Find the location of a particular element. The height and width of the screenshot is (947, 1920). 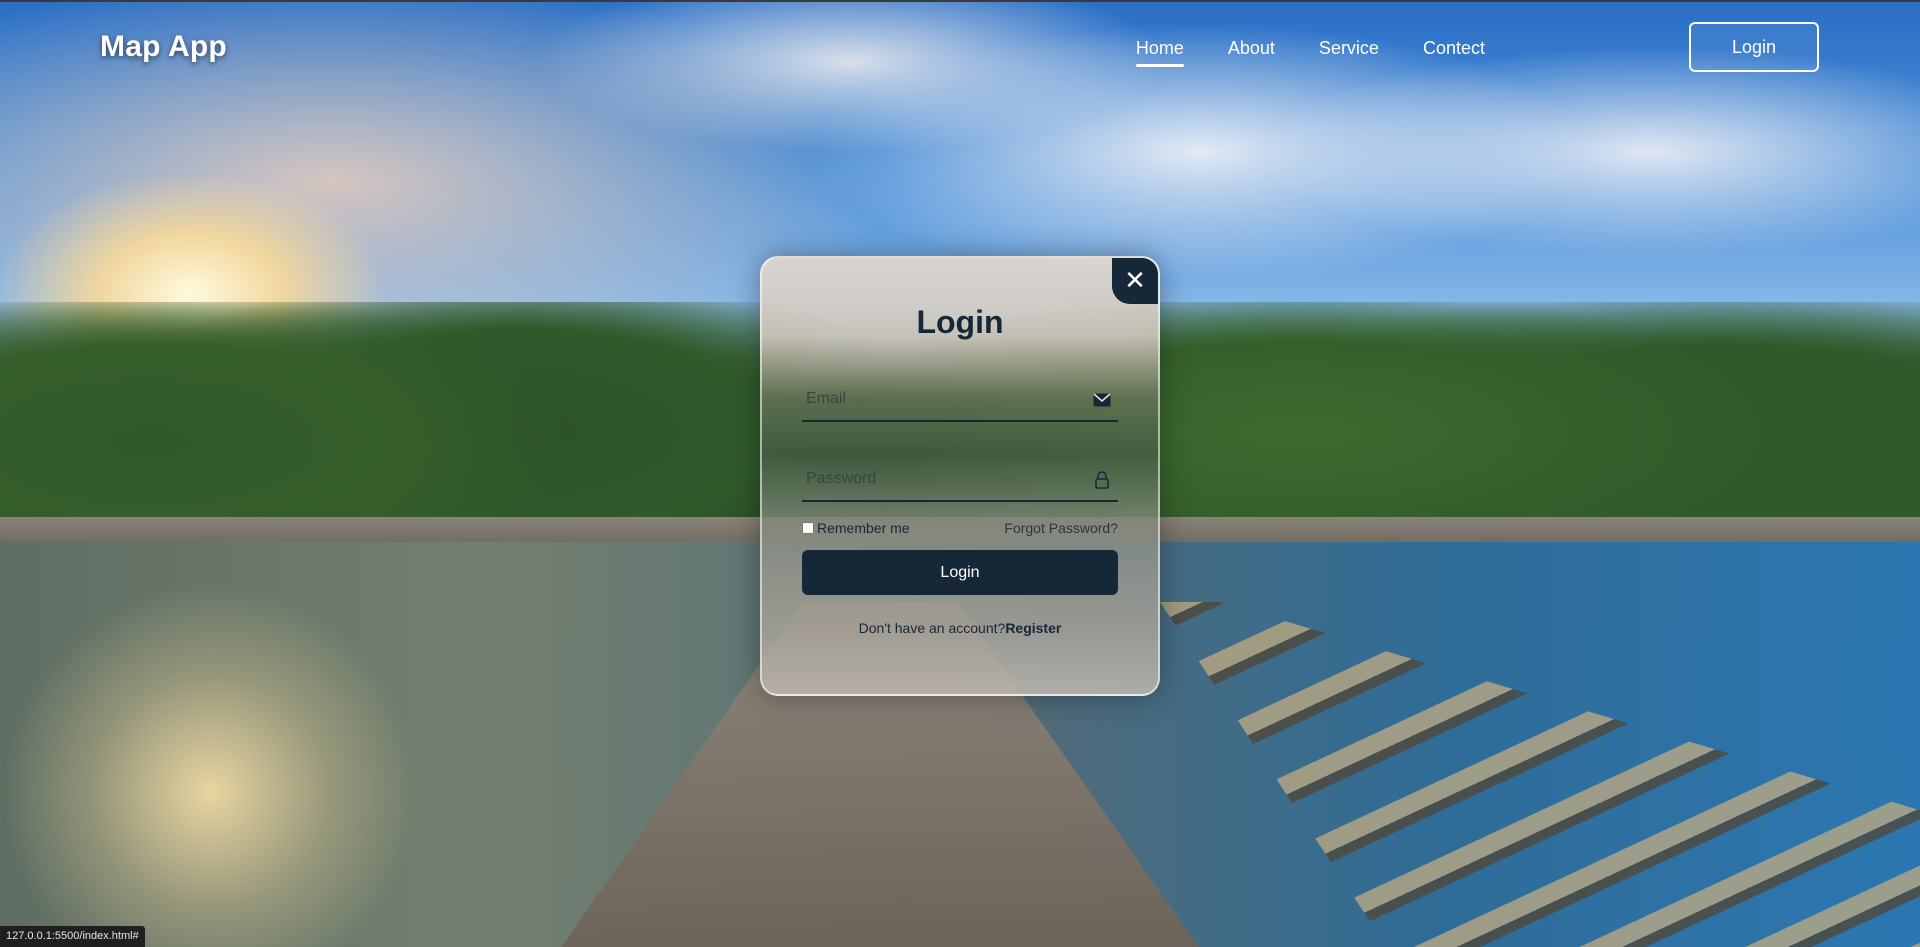

register-row: Don't have an account?Register is located at coordinates (960, 628).